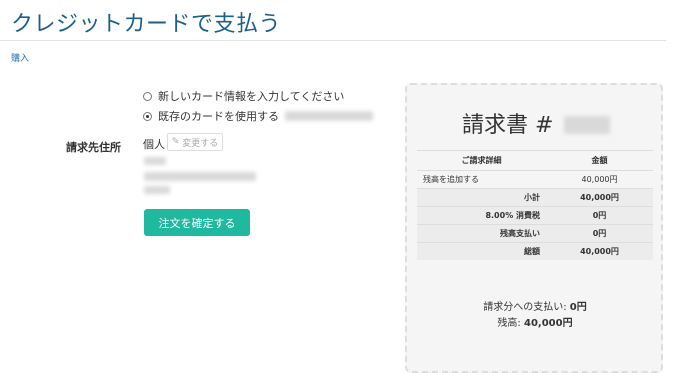 The width and height of the screenshot is (680, 373). What do you see at coordinates (508, 125) in the screenshot?
I see `invoice-title-prefix: 請求書 #` at bounding box center [508, 125].